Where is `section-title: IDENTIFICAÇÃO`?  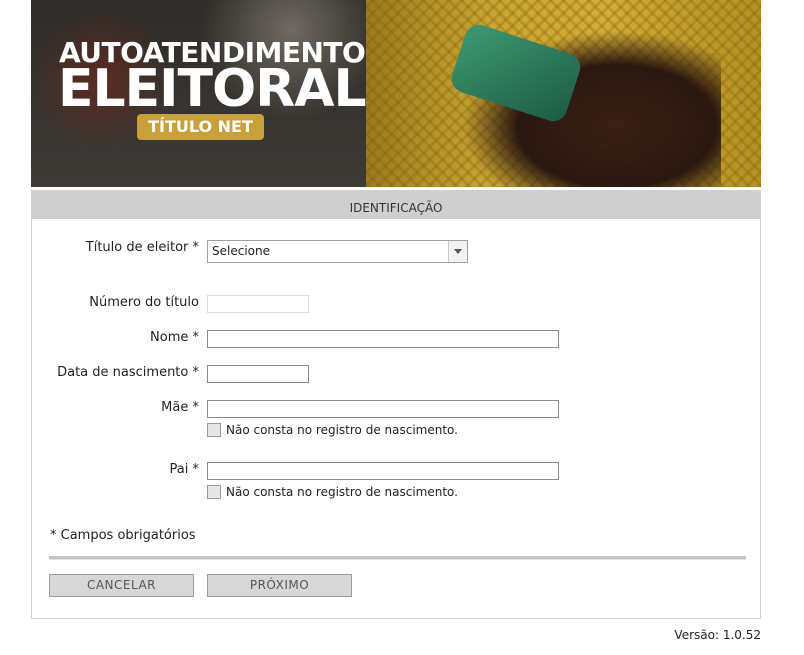
section-title: IDENTIFICAÇÃO is located at coordinates (396, 205).